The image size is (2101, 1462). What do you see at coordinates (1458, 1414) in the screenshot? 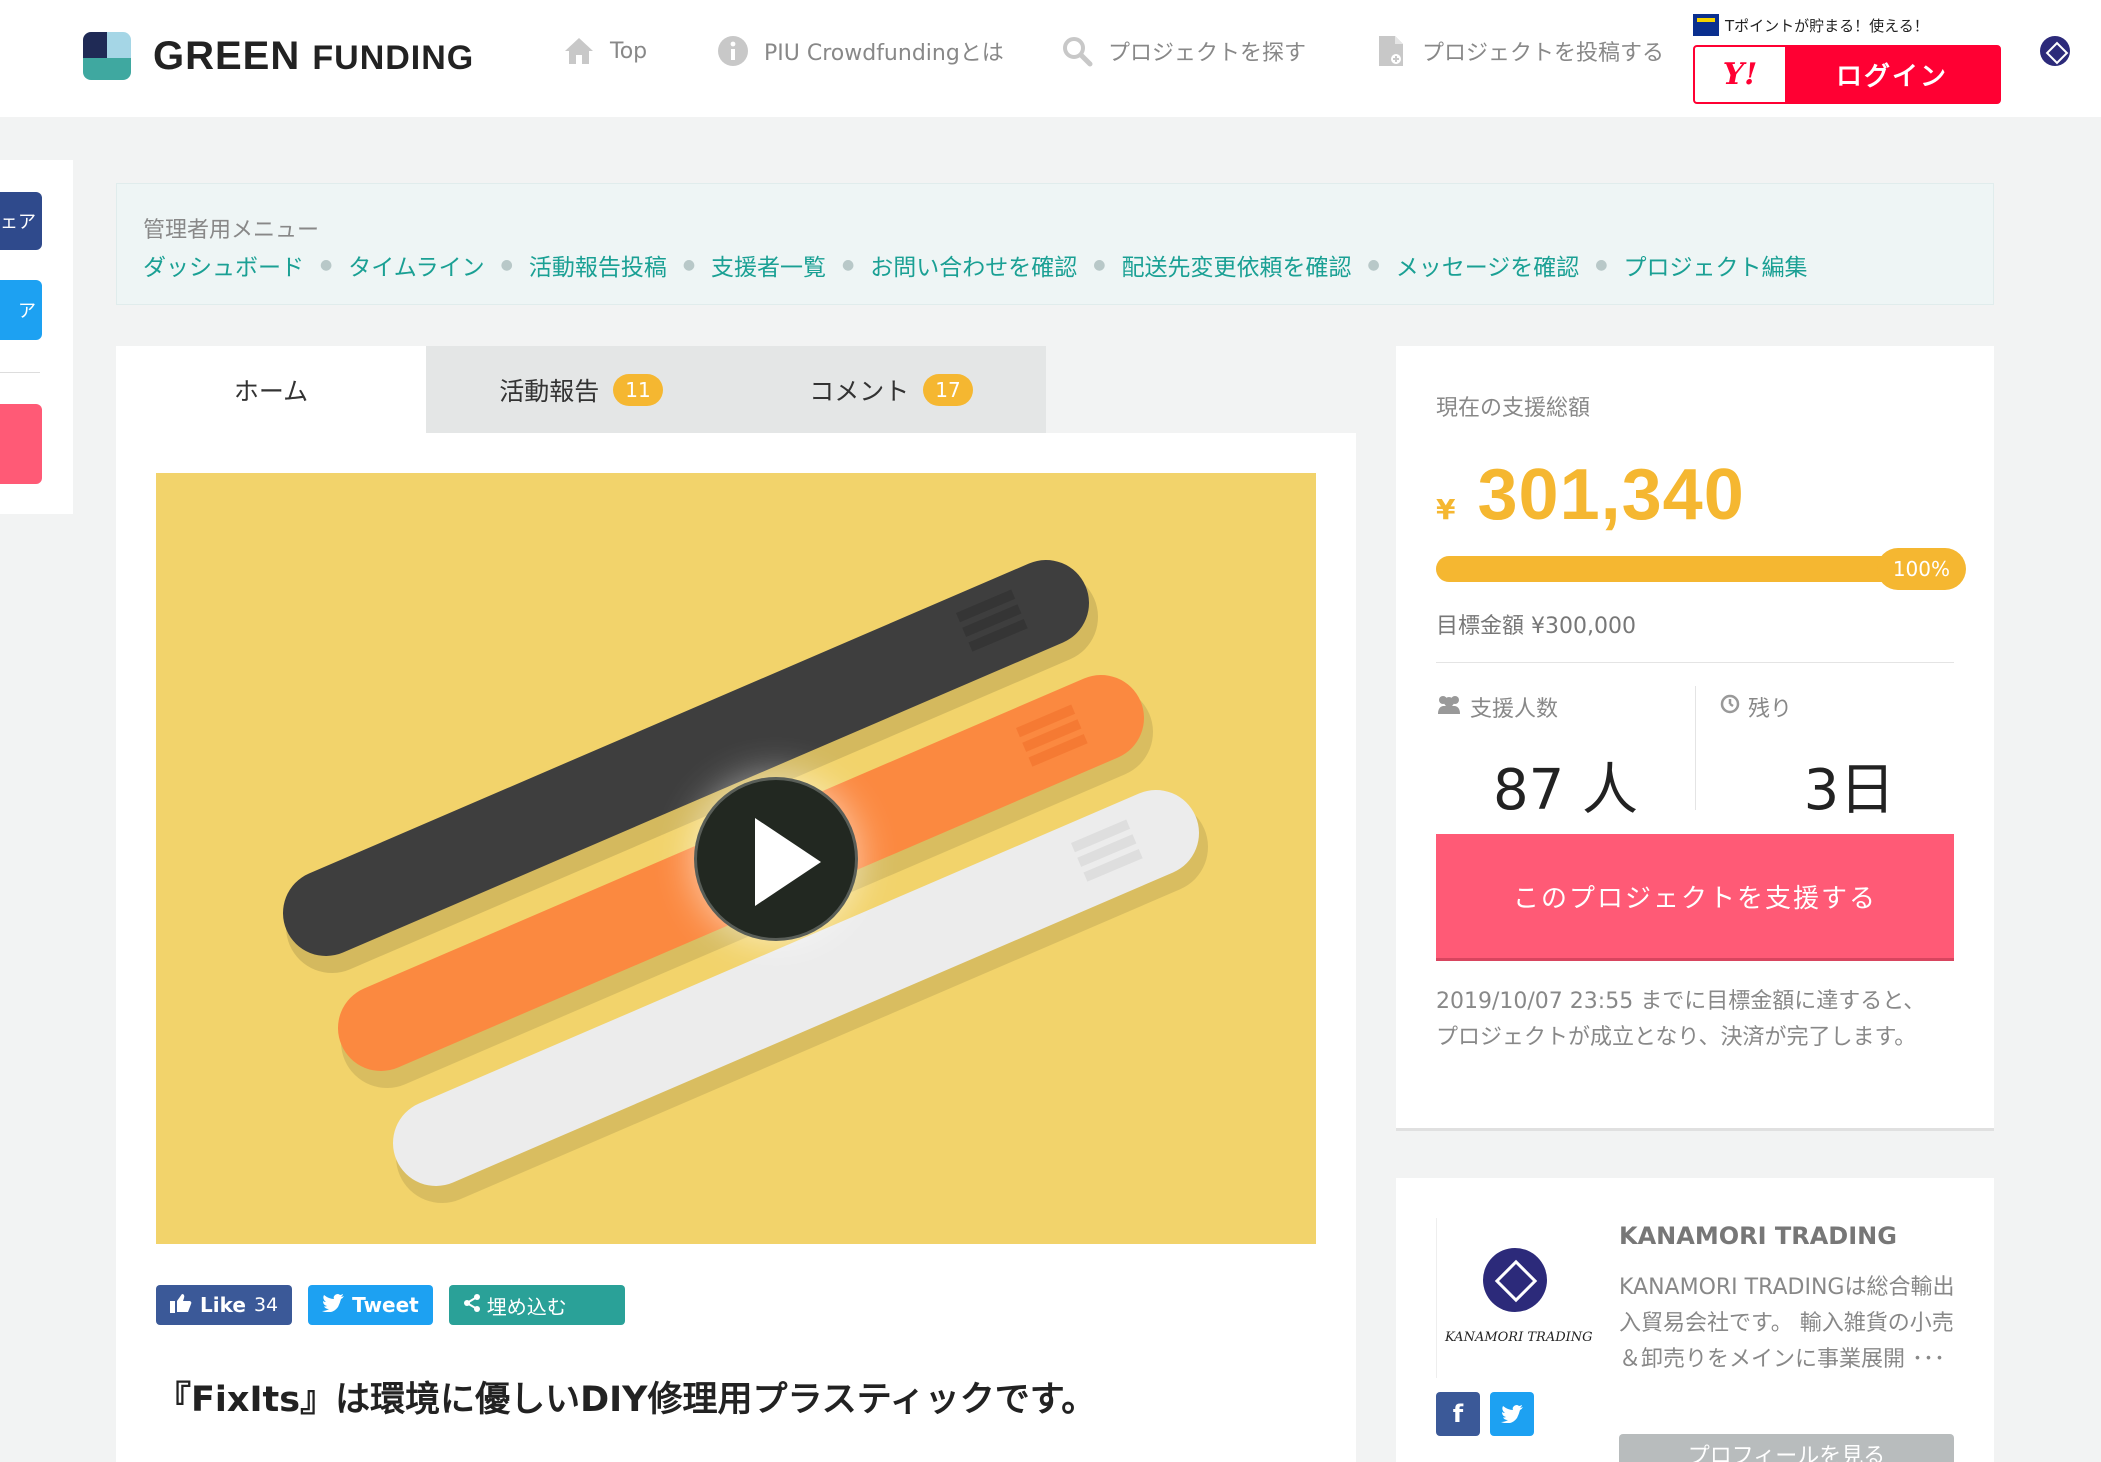
I see `facebook-icon: f` at bounding box center [1458, 1414].